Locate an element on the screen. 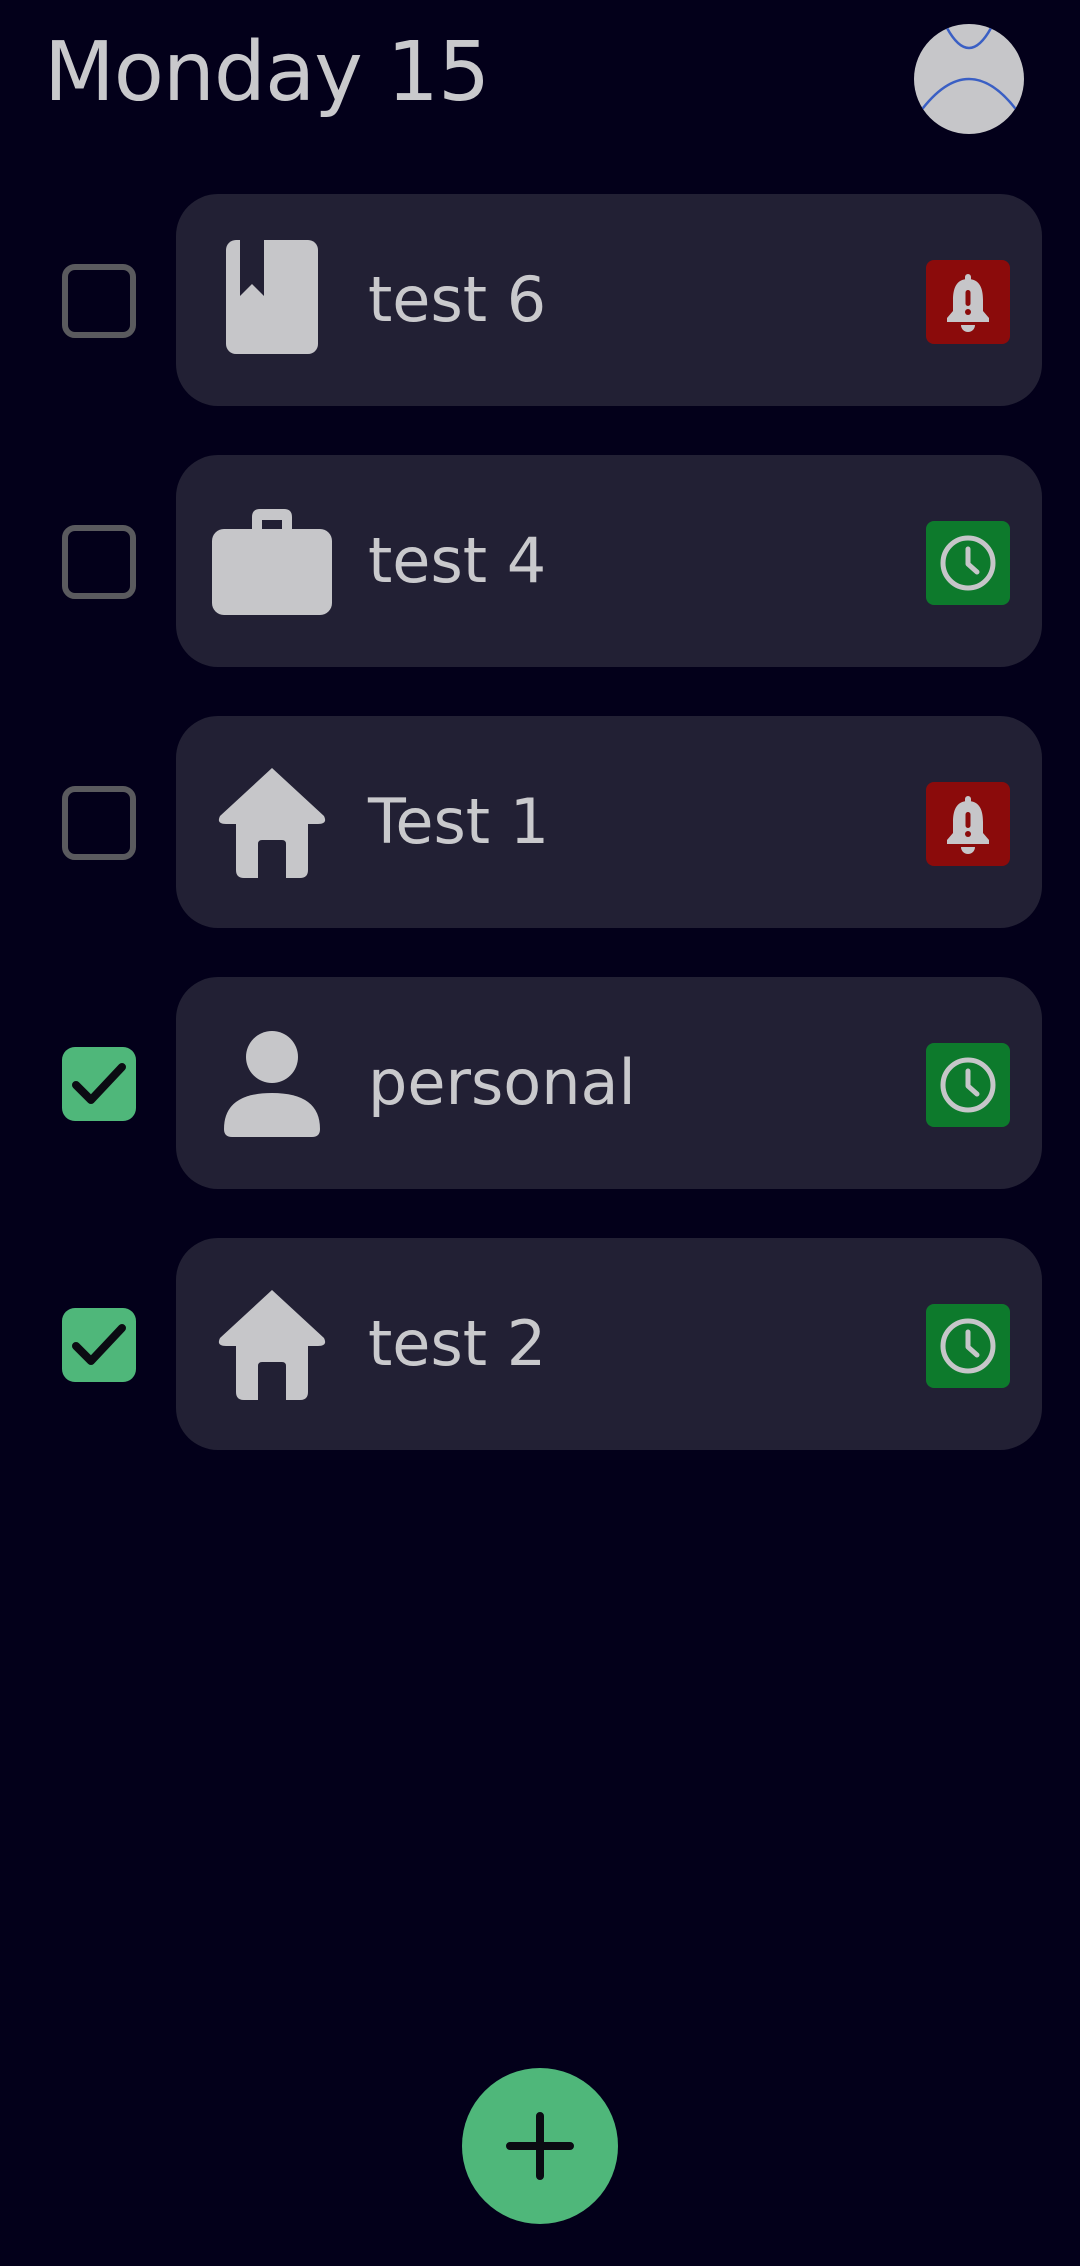 This screenshot has width=1080, height=2266. task-row: test 4 is located at coordinates (540, 561).